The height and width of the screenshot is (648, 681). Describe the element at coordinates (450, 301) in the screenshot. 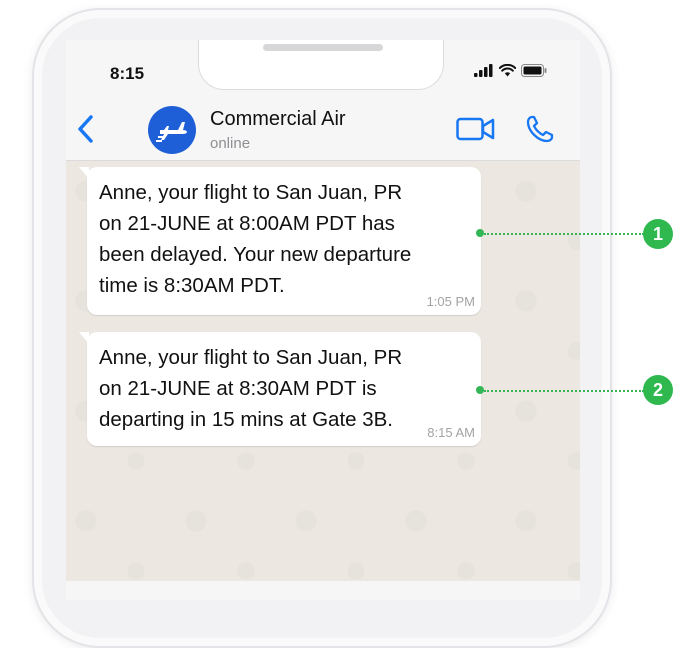

I see `message-time-1: 1:05 PM` at that location.